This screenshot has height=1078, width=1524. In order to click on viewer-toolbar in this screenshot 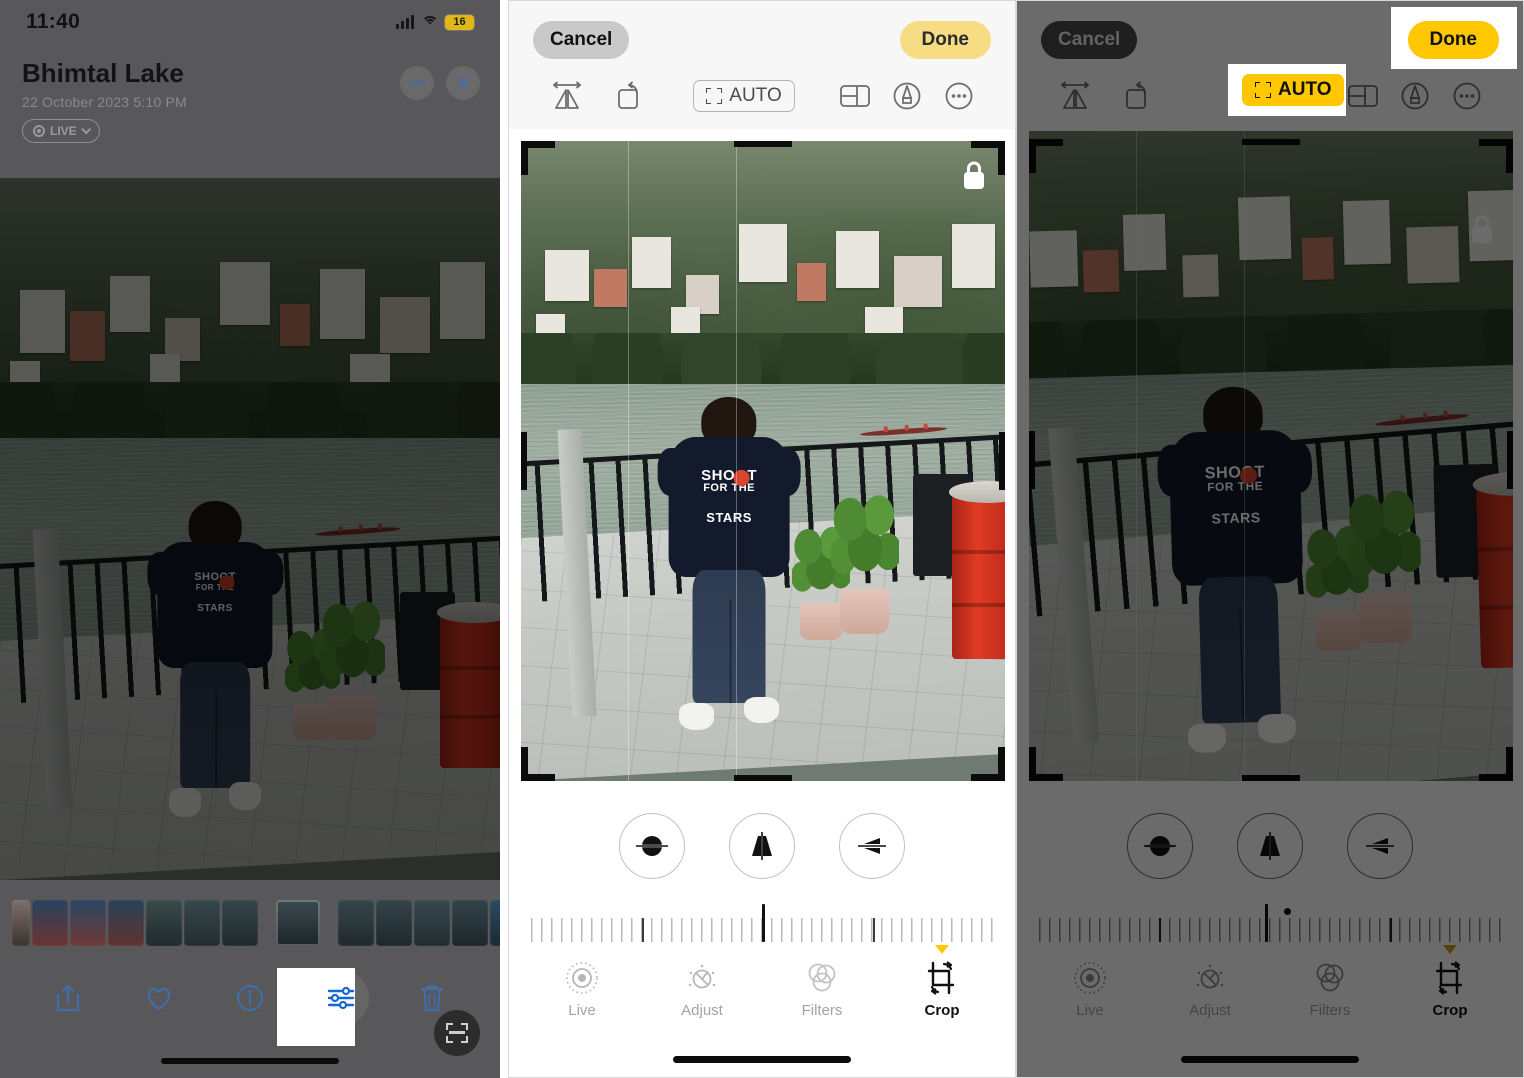, I will do `click(250, 998)`.